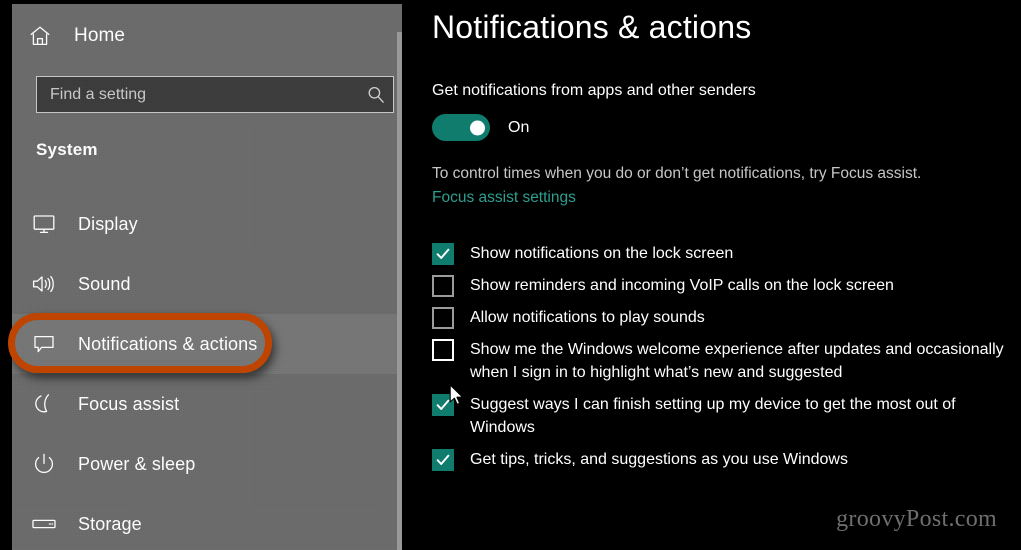  I want to click on focus-assist-settings-link: Focus assist settings, so click(504, 198).